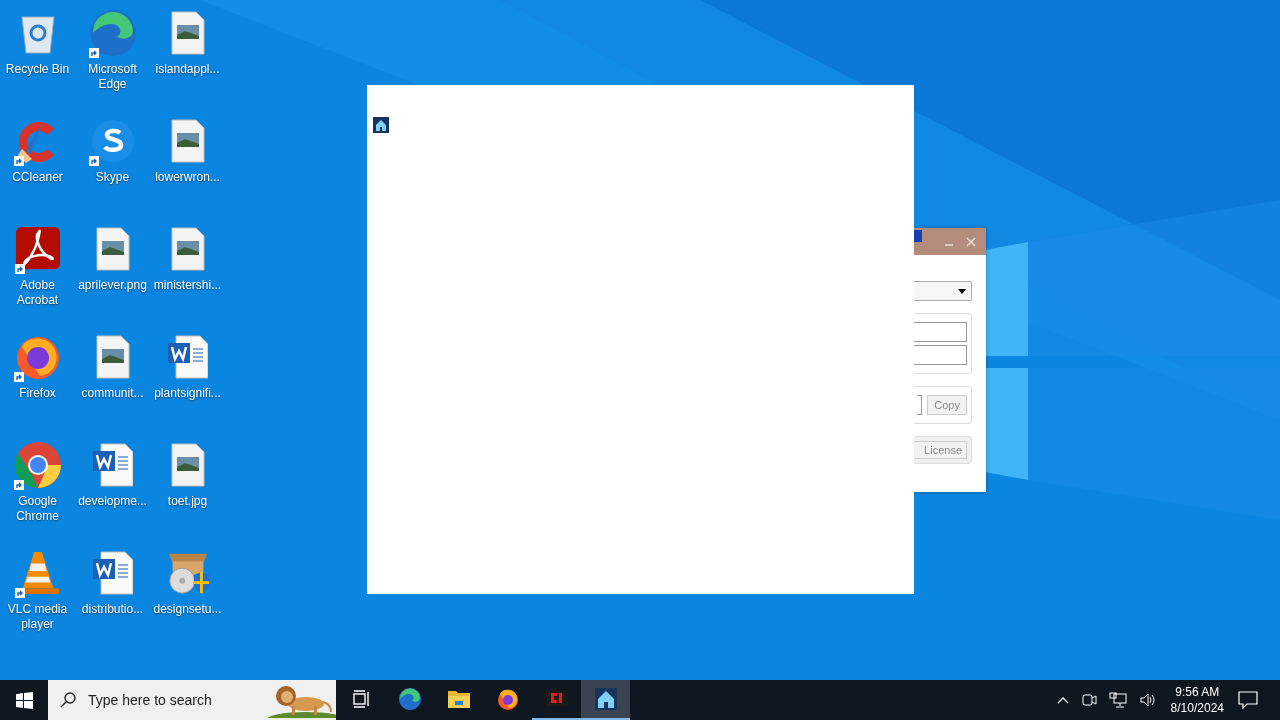 The width and height of the screenshot is (1280, 720). Describe the element at coordinates (37, 465) in the screenshot. I see `chrome-icon` at that location.